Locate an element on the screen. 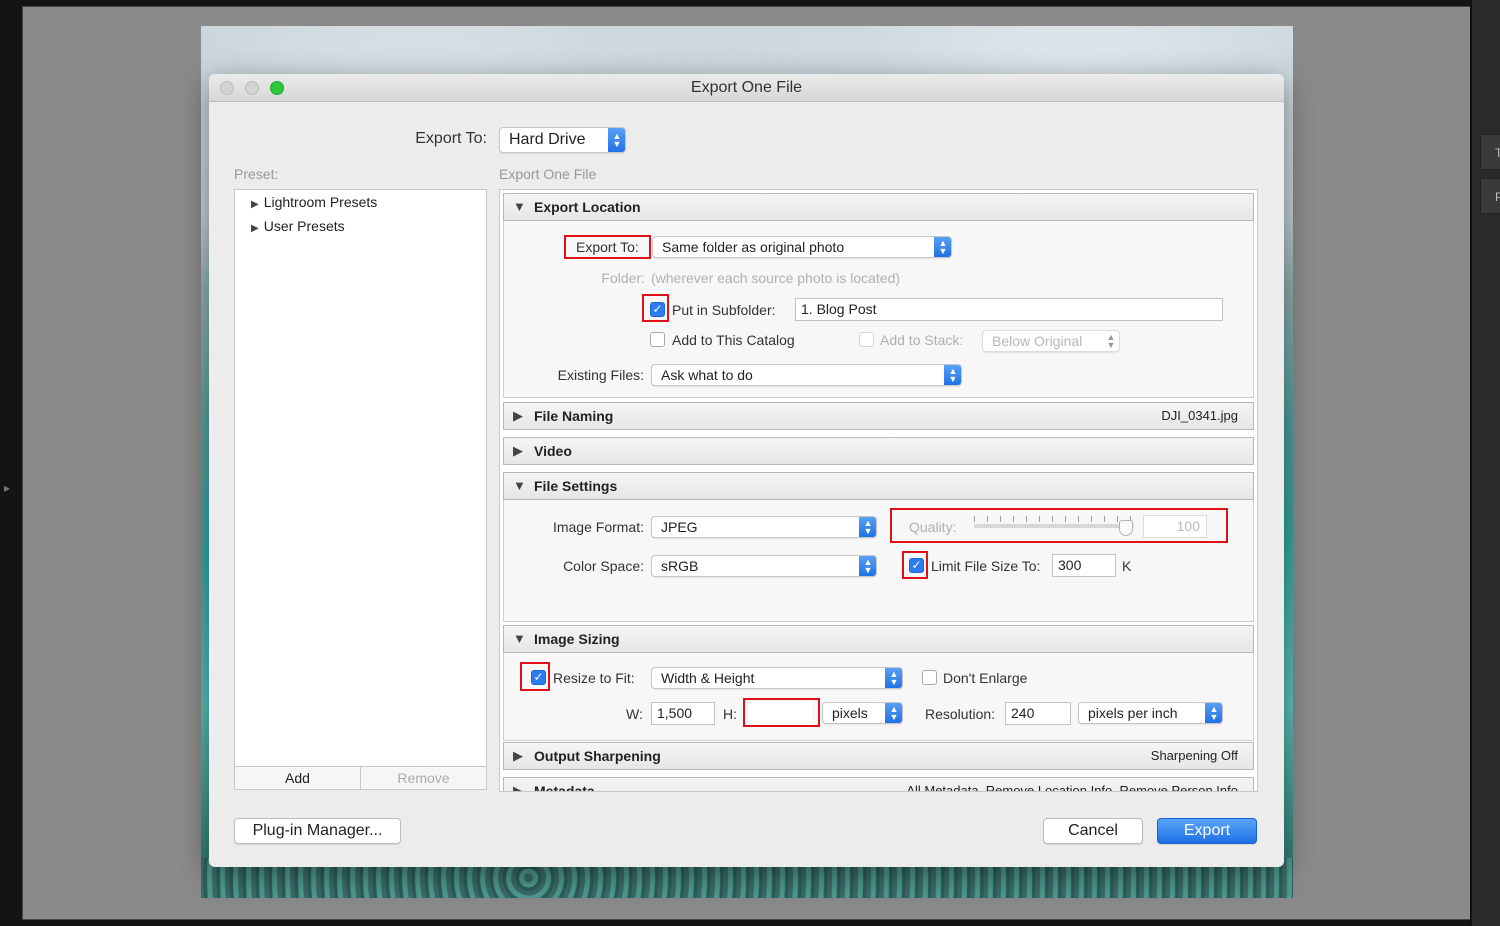 The width and height of the screenshot is (1500, 926). right-panel-tab: P is located at coordinates (1490, 196).